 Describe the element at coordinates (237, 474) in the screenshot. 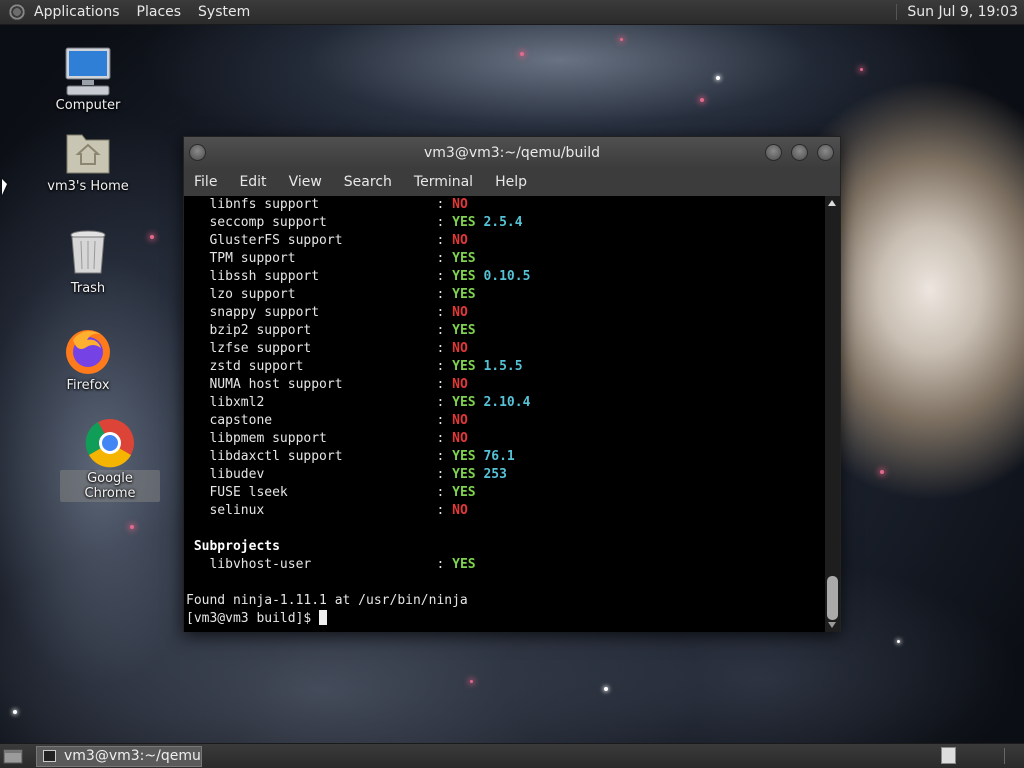

I see `feature-name: libudev` at that location.